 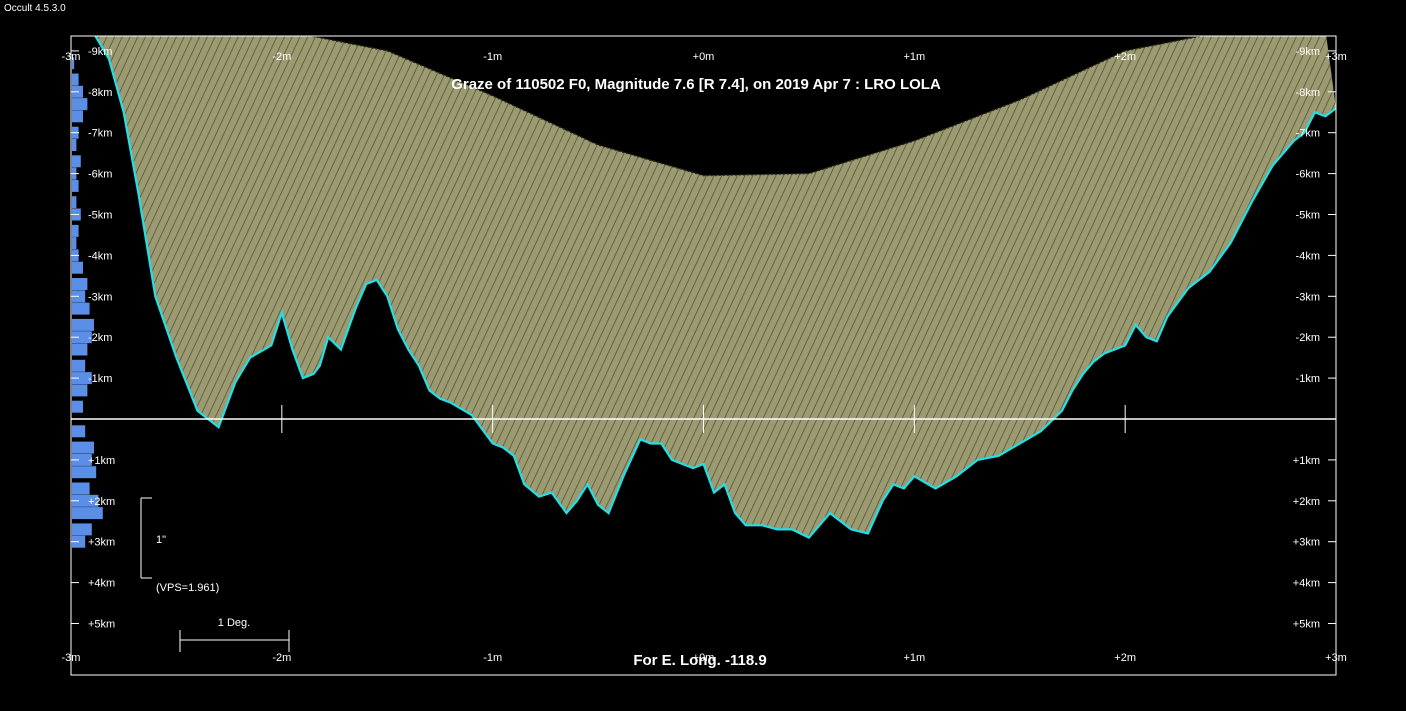 What do you see at coordinates (704, 57) in the screenshot?
I see `x-tick-label-top: +0m` at bounding box center [704, 57].